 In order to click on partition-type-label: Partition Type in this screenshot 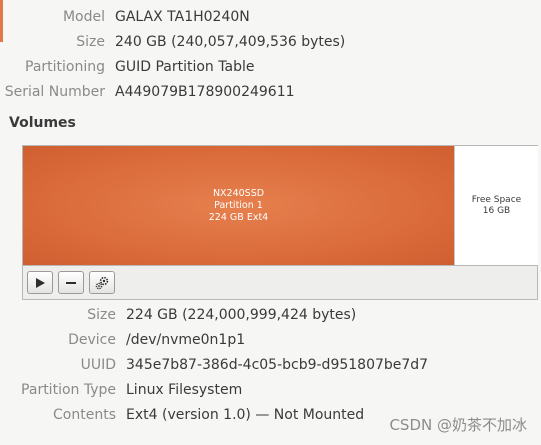, I will do `click(68, 390)`.